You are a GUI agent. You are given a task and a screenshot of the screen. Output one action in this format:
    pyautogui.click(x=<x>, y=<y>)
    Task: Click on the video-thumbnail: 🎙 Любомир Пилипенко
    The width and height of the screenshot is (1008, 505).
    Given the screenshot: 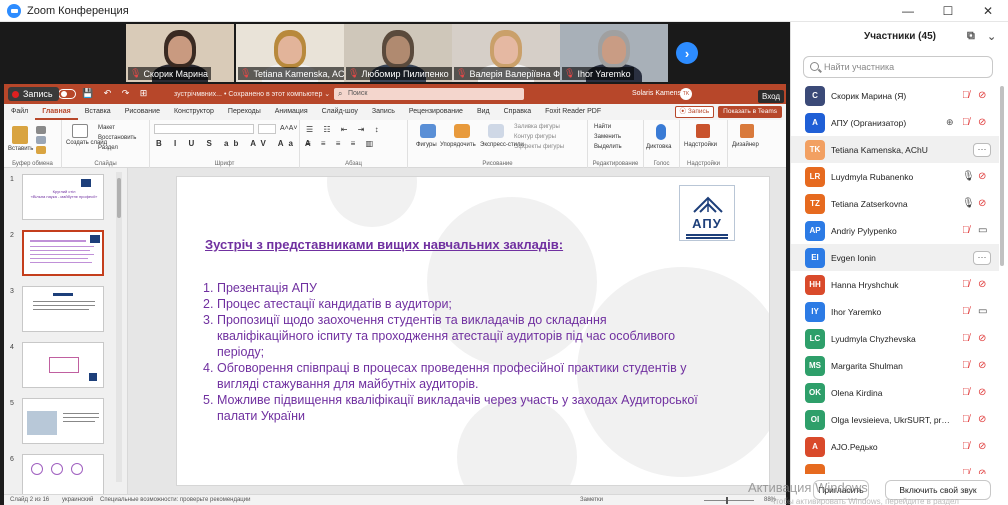 What is the action you would take?
    pyautogui.click(x=398, y=53)
    